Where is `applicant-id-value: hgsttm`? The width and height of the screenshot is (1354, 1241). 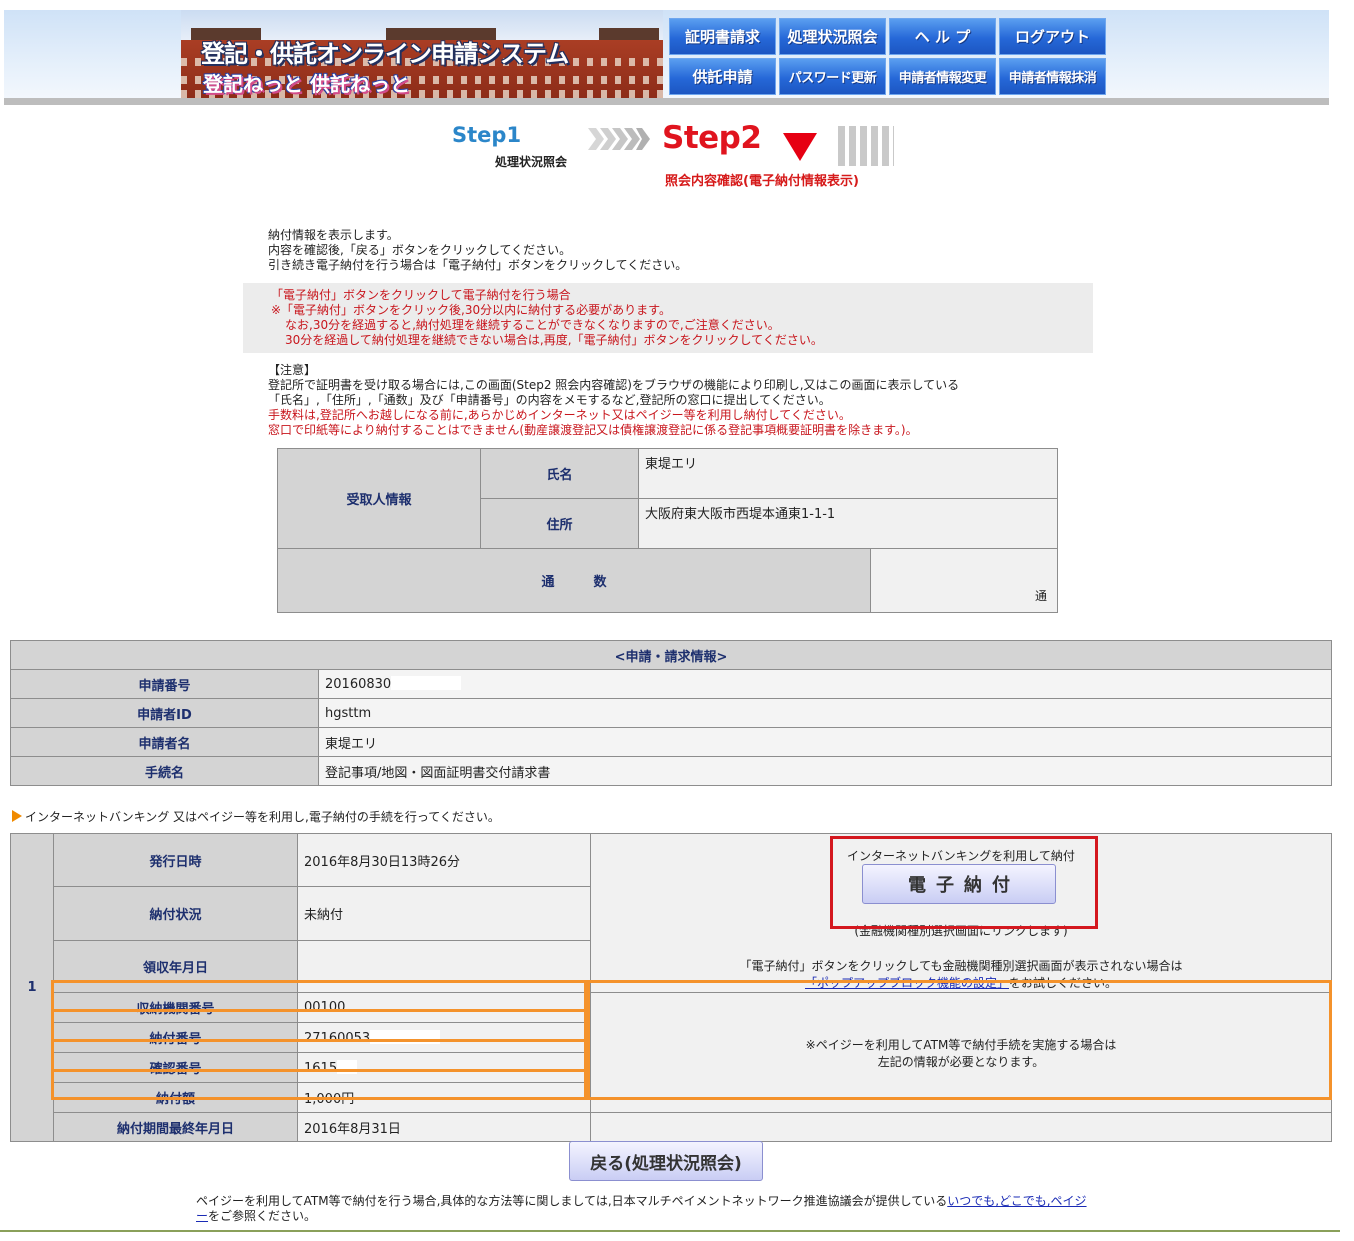
applicant-id-value: hgsttm is located at coordinates (825, 713).